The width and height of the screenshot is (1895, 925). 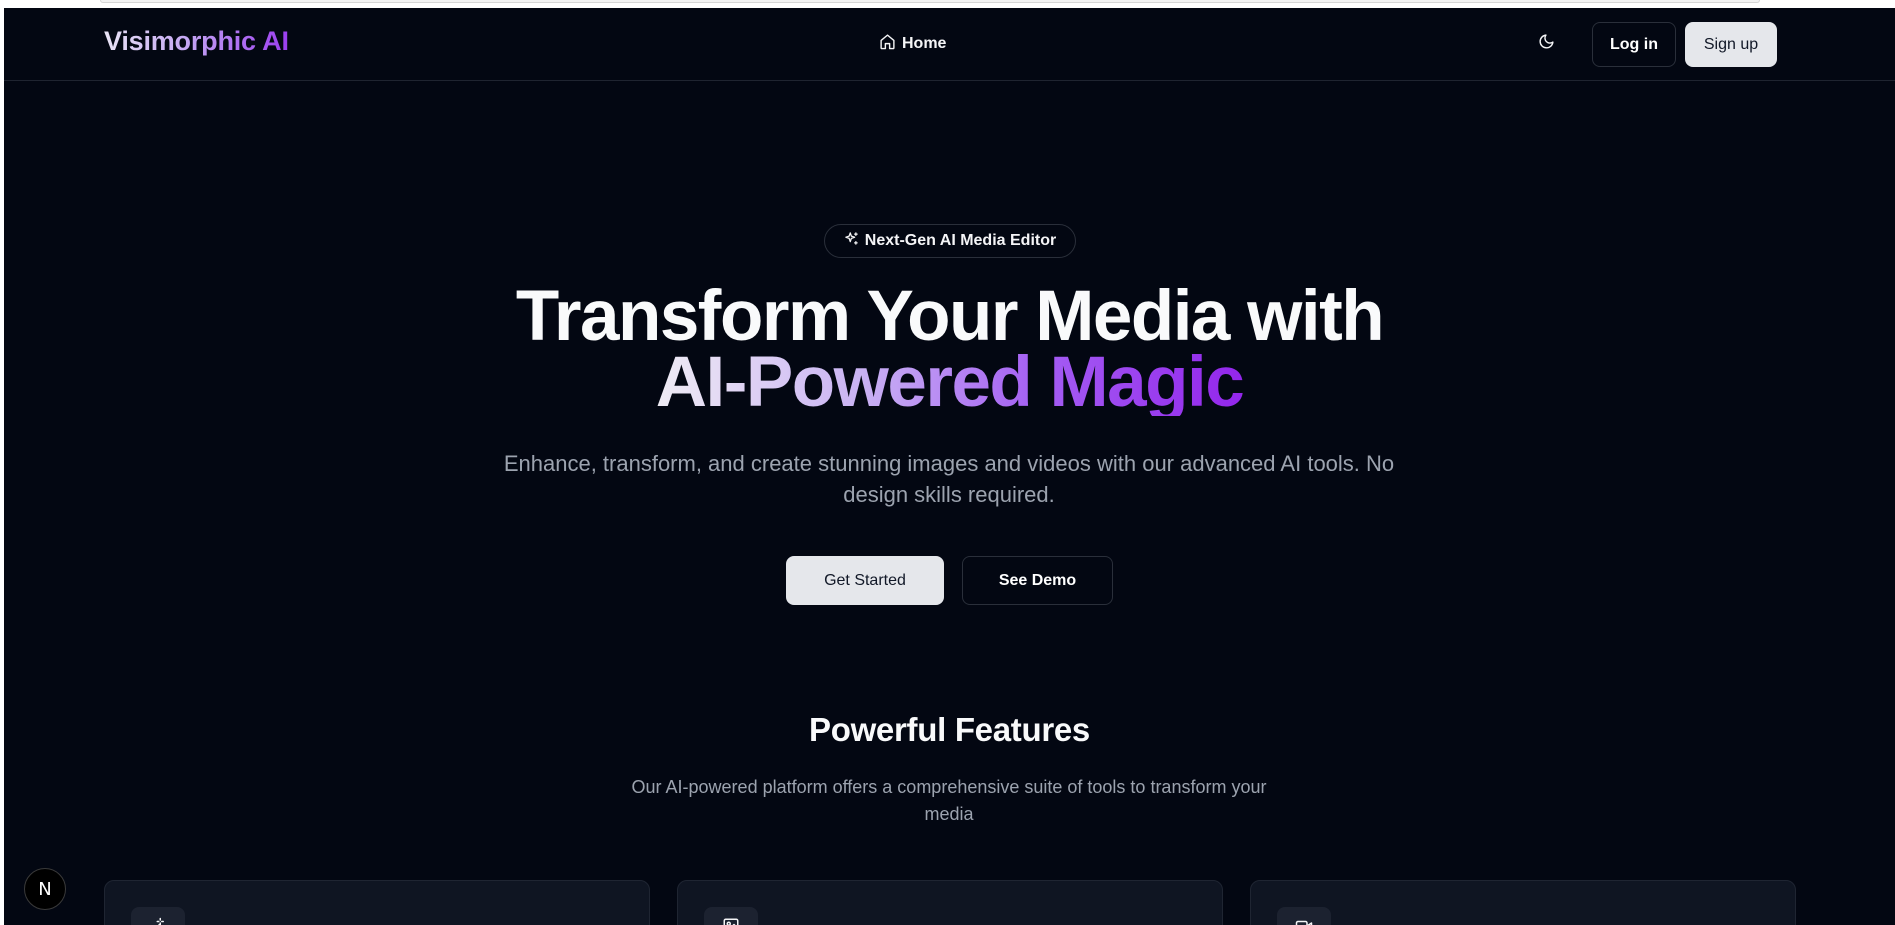 I want to click on sparkles-icon, so click(x=851, y=241).